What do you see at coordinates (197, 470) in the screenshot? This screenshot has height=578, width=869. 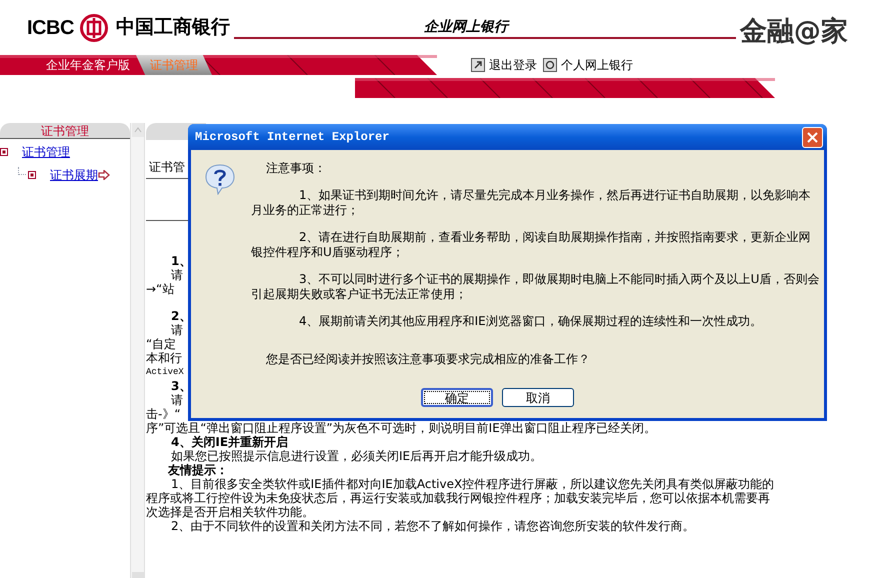 I see `section-heading: 友情提示：` at bounding box center [197, 470].